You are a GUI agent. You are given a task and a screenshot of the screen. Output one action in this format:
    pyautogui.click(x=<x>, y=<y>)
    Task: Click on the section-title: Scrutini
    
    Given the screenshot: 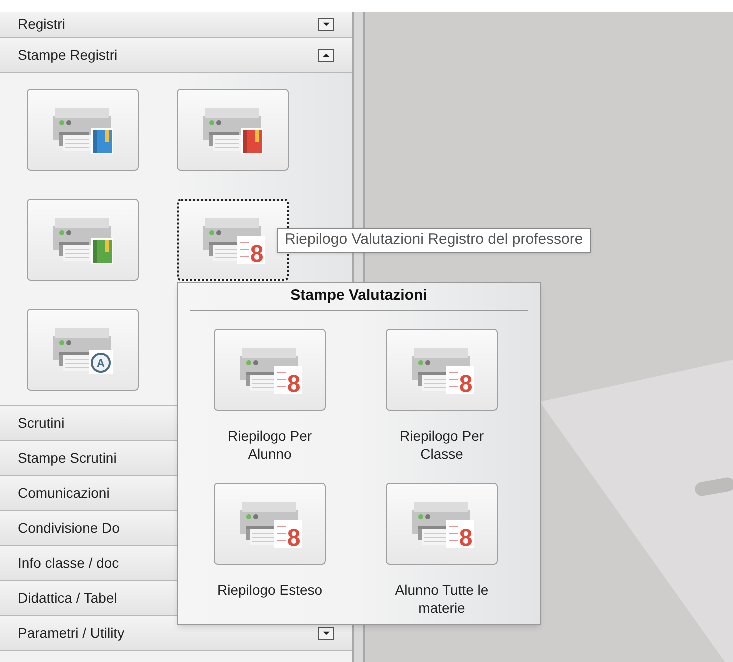 What is the action you would take?
    pyautogui.click(x=41, y=423)
    